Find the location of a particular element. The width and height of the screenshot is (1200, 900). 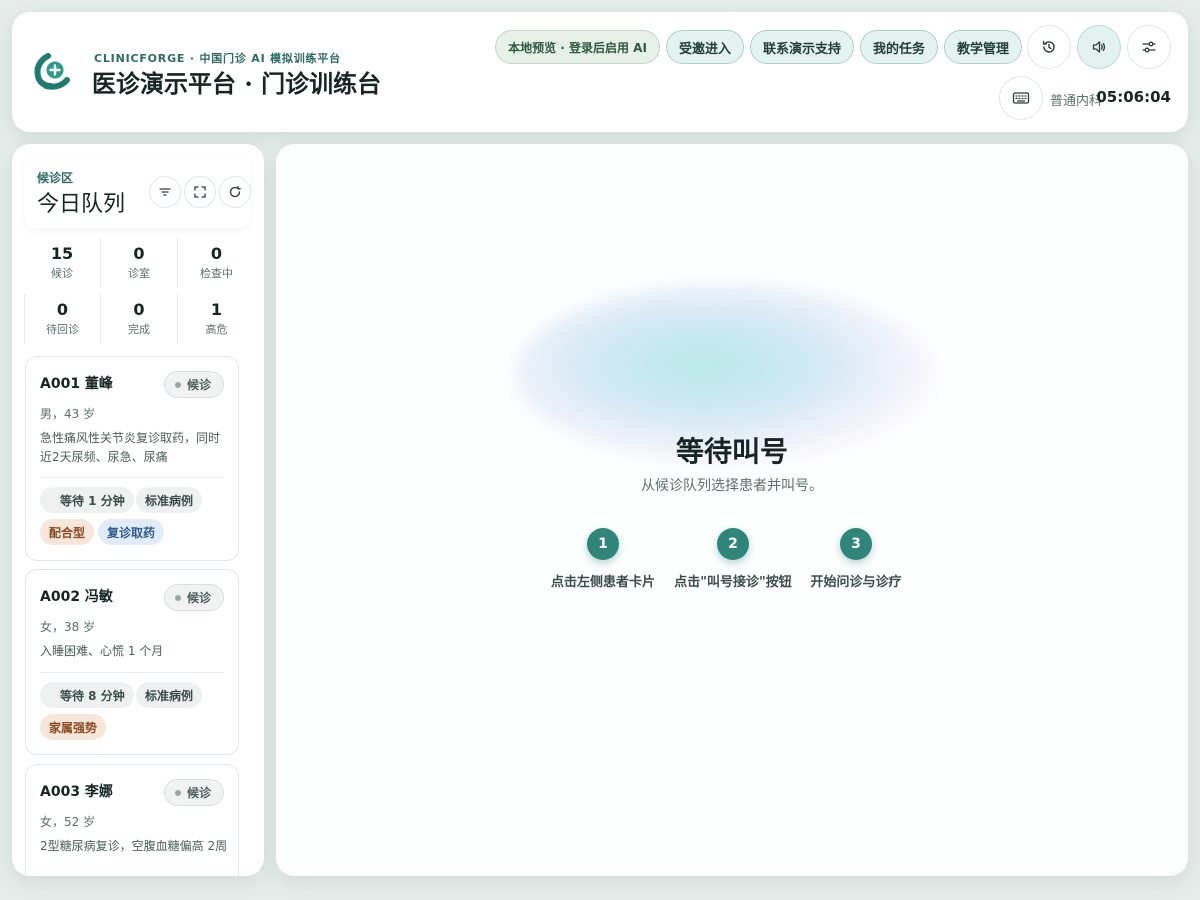

expand-icon is located at coordinates (200, 192).